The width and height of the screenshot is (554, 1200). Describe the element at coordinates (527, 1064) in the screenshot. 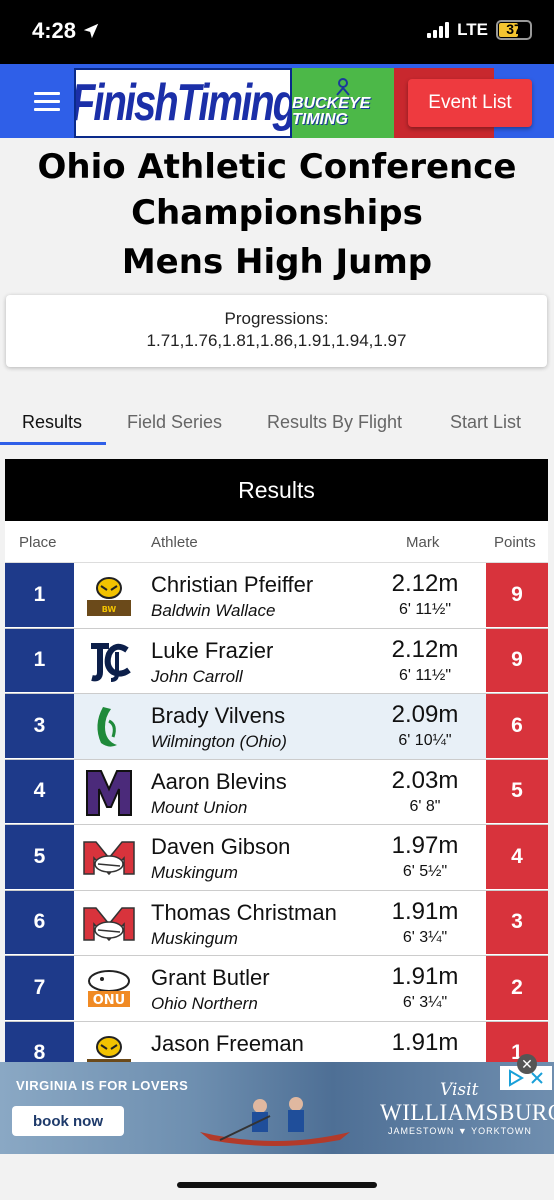

I see `close-icon: ✕` at that location.